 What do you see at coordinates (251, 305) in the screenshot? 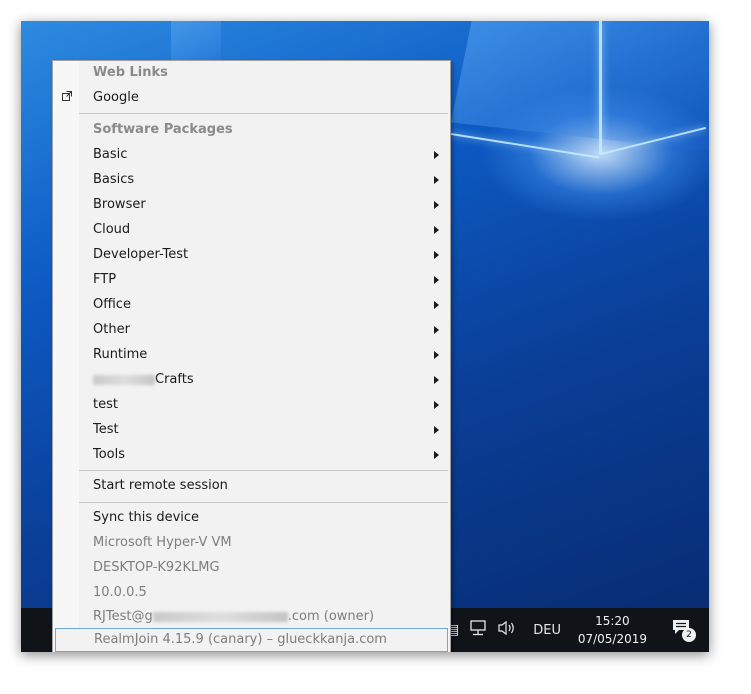
I see `menu-item-office: Office` at bounding box center [251, 305].